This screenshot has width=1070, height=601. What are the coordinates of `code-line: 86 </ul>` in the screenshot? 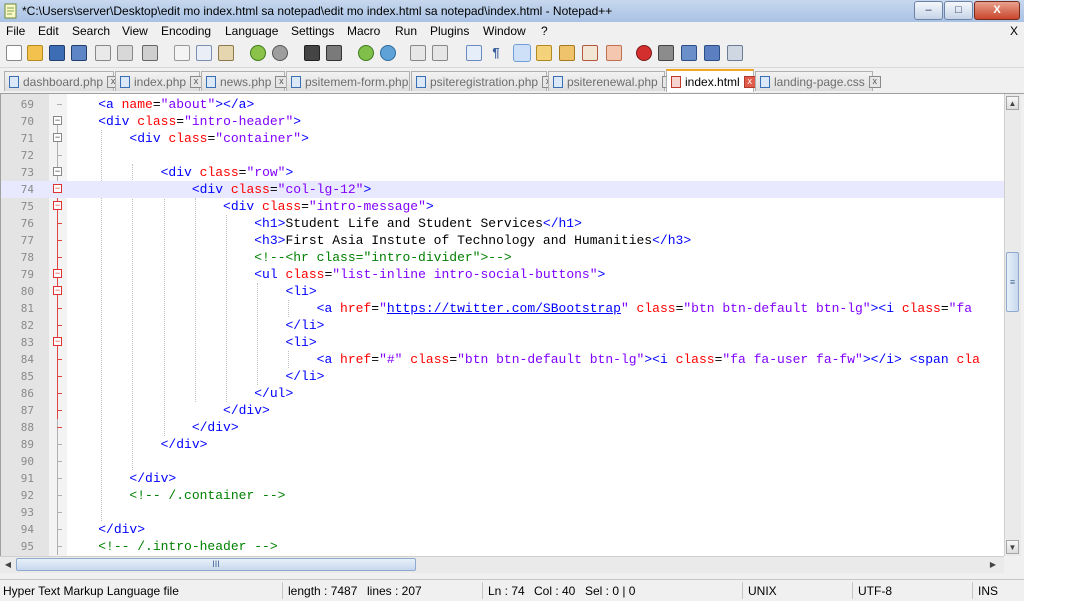 It's located at (503, 393).